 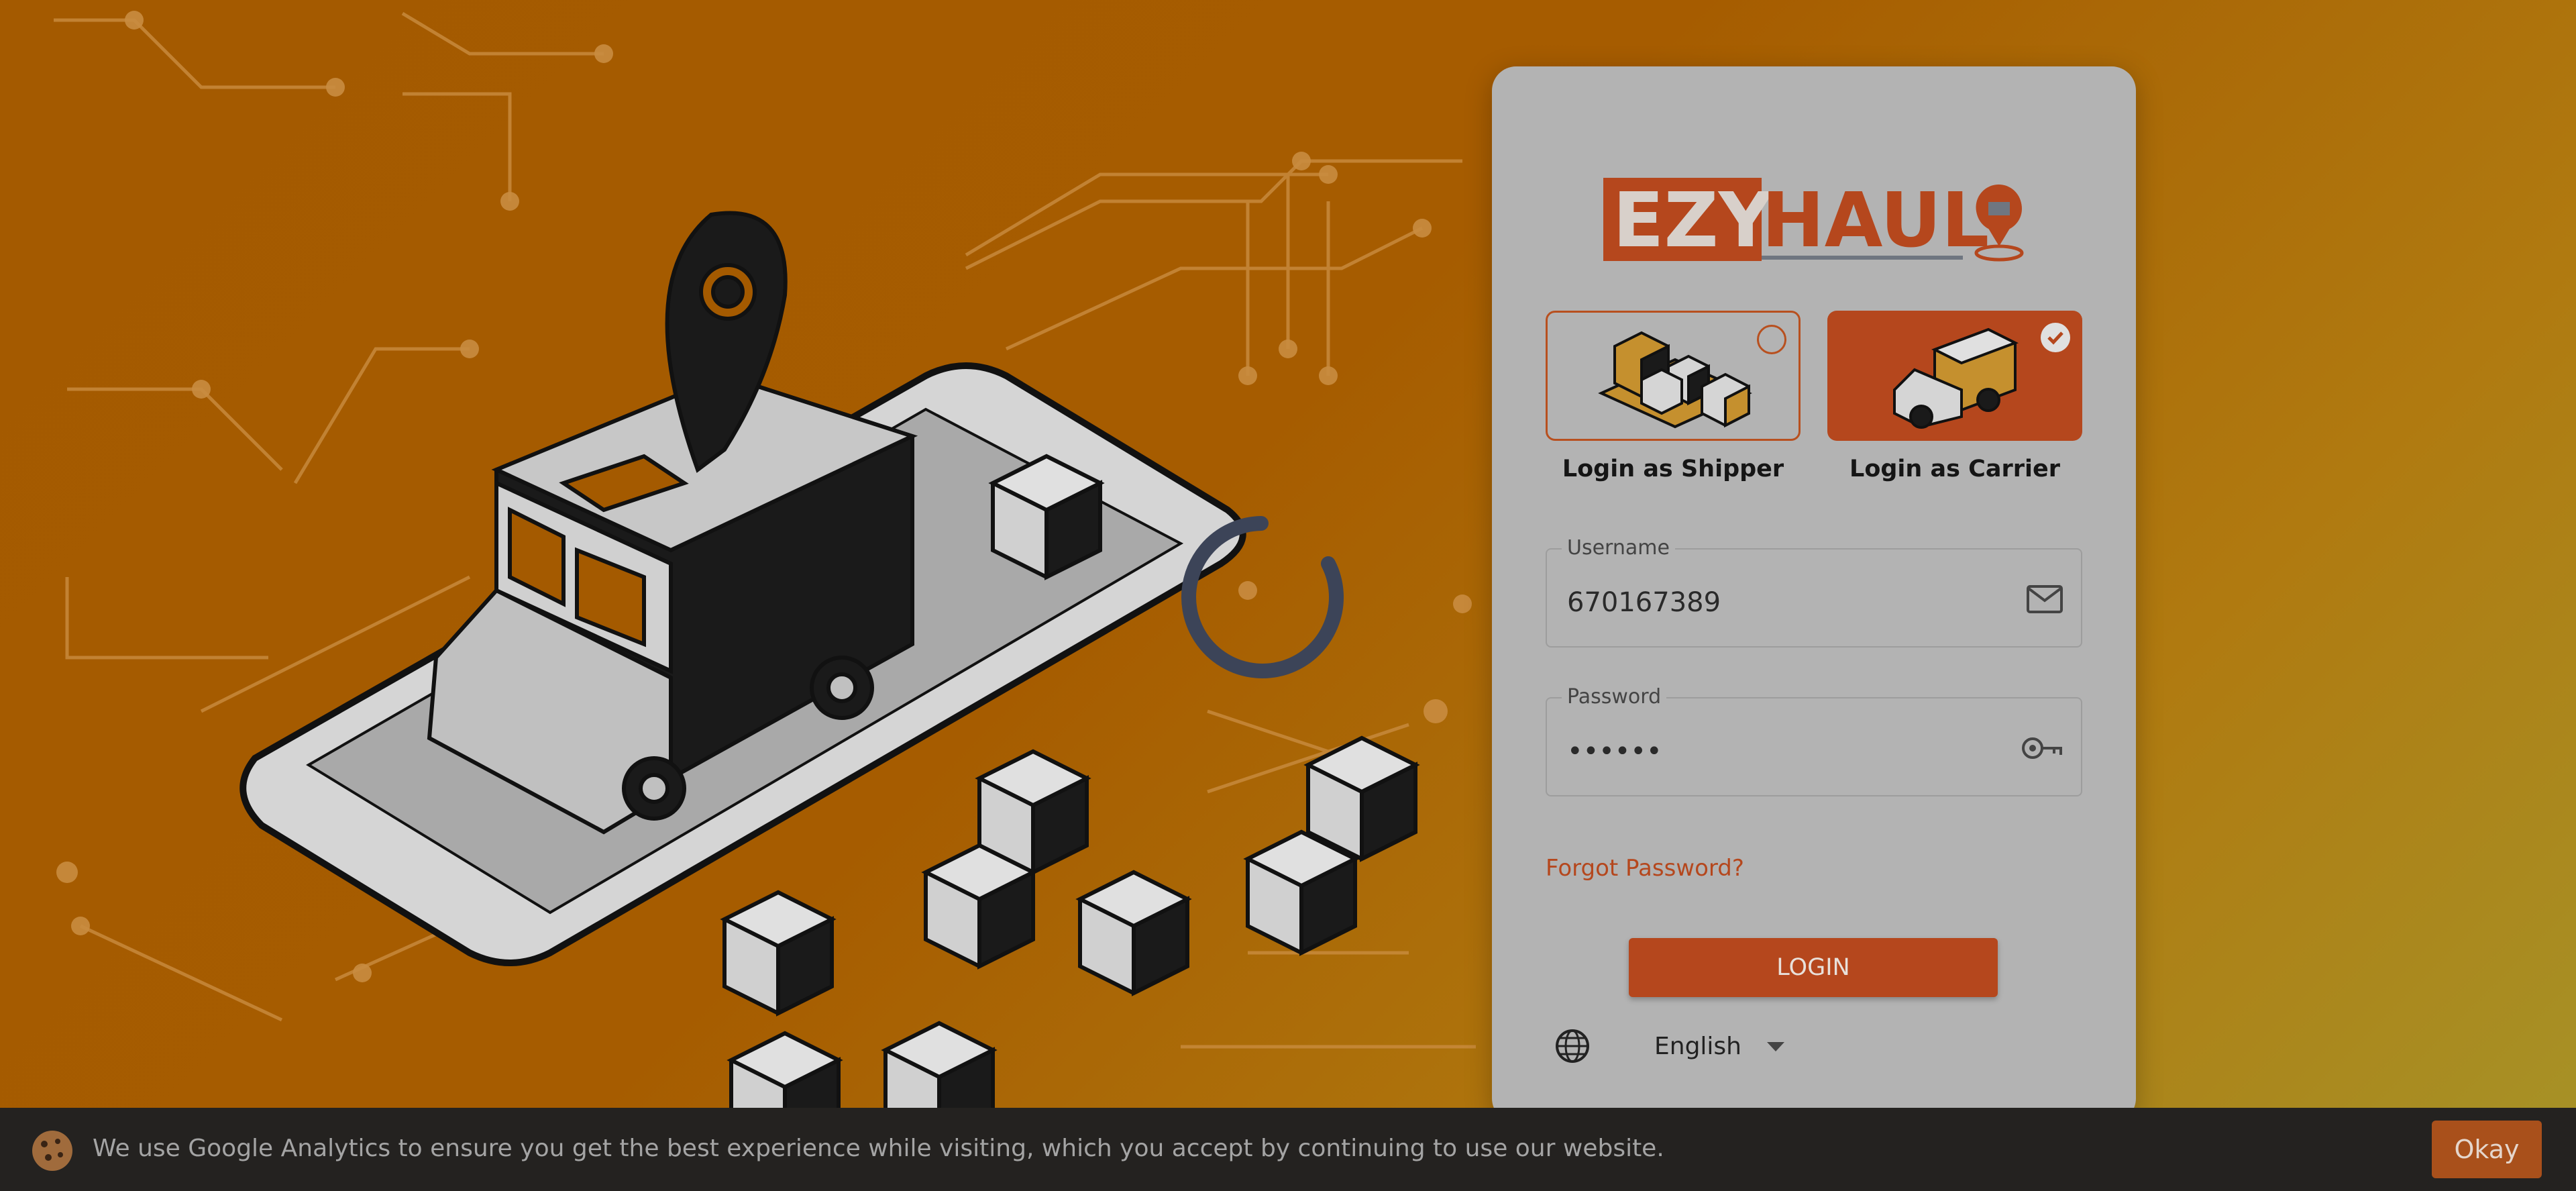 What do you see at coordinates (1814, 740) in the screenshot?
I see `password-field: Password ••••••` at bounding box center [1814, 740].